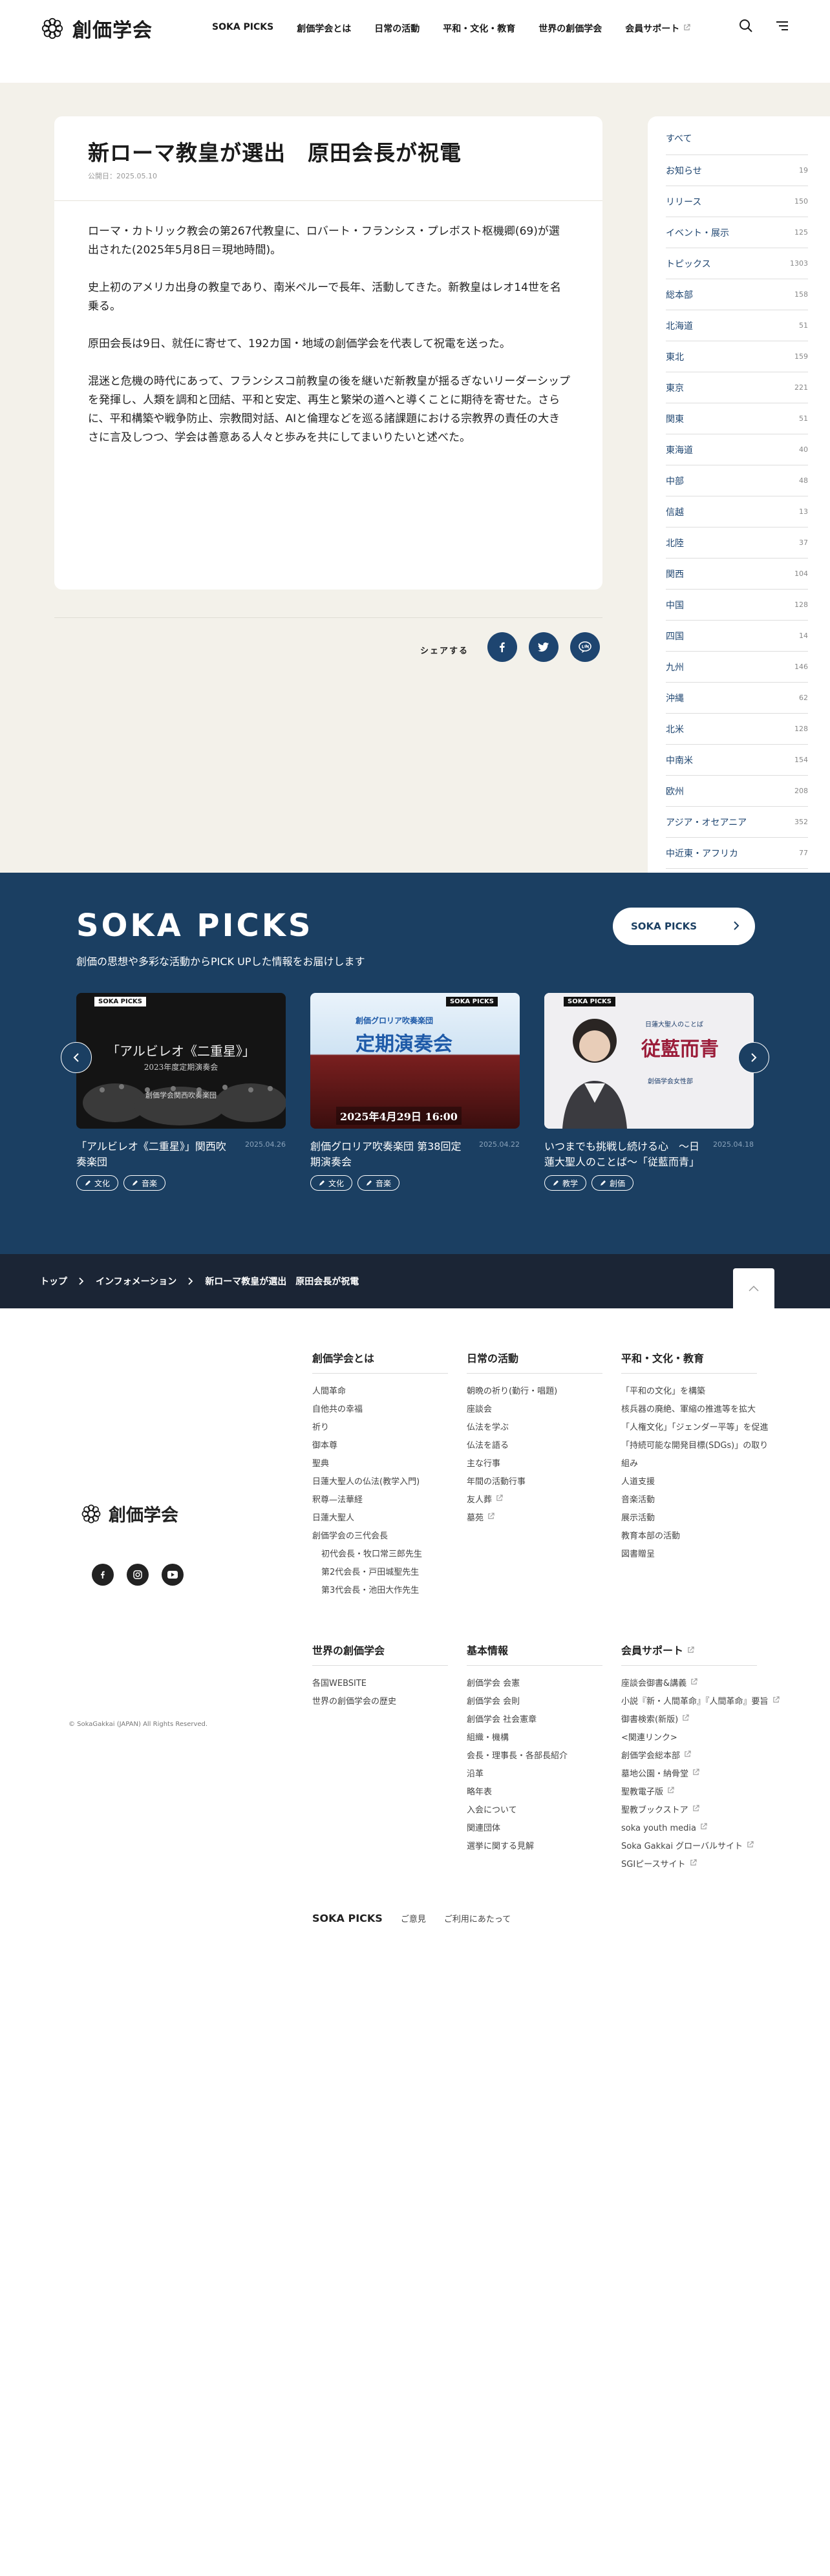  What do you see at coordinates (383, 1591) in the screenshot?
I see `footer-link: 第3代会長・池田大作先生` at bounding box center [383, 1591].